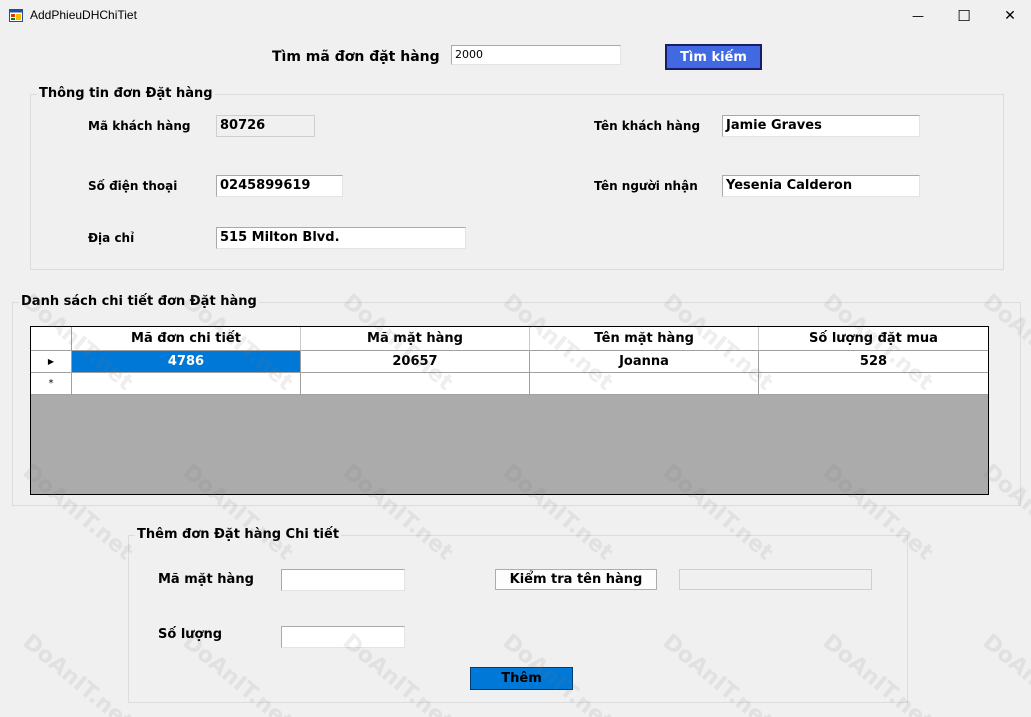 The height and width of the screenshot is (717, 1031). What do you see at coordinates (51, 362) in the screenshot?
I see `row-indicator-icon: ▶` at bounding box center [51, 362].